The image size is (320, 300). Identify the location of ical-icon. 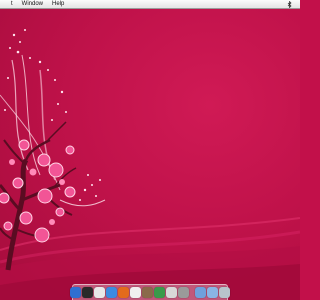
(135, 292).